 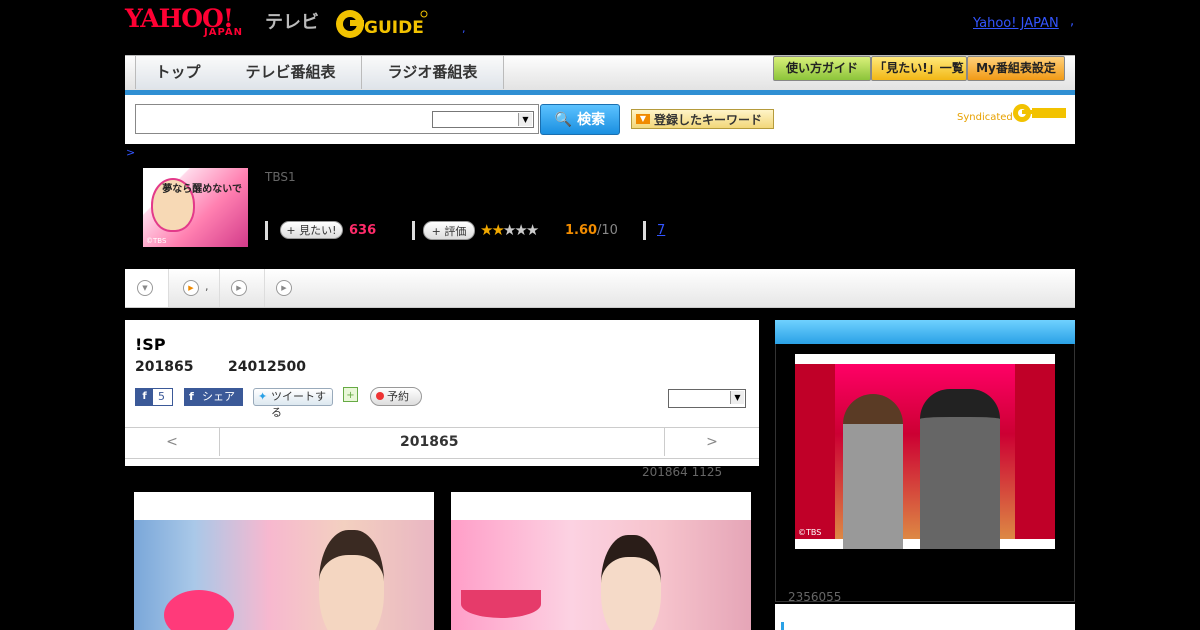 I want to click on facebook-share-button: f シェア, so click(x=213, y=397).